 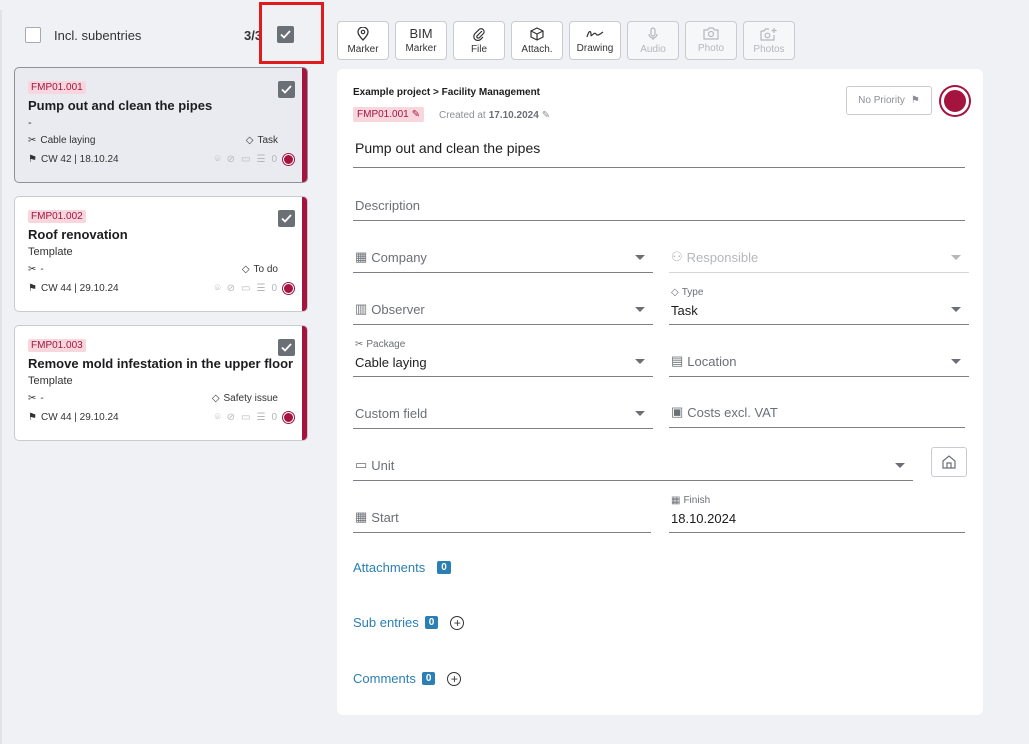 I want to click on entry-code: FMP01.003, so click(x=57, y=345).